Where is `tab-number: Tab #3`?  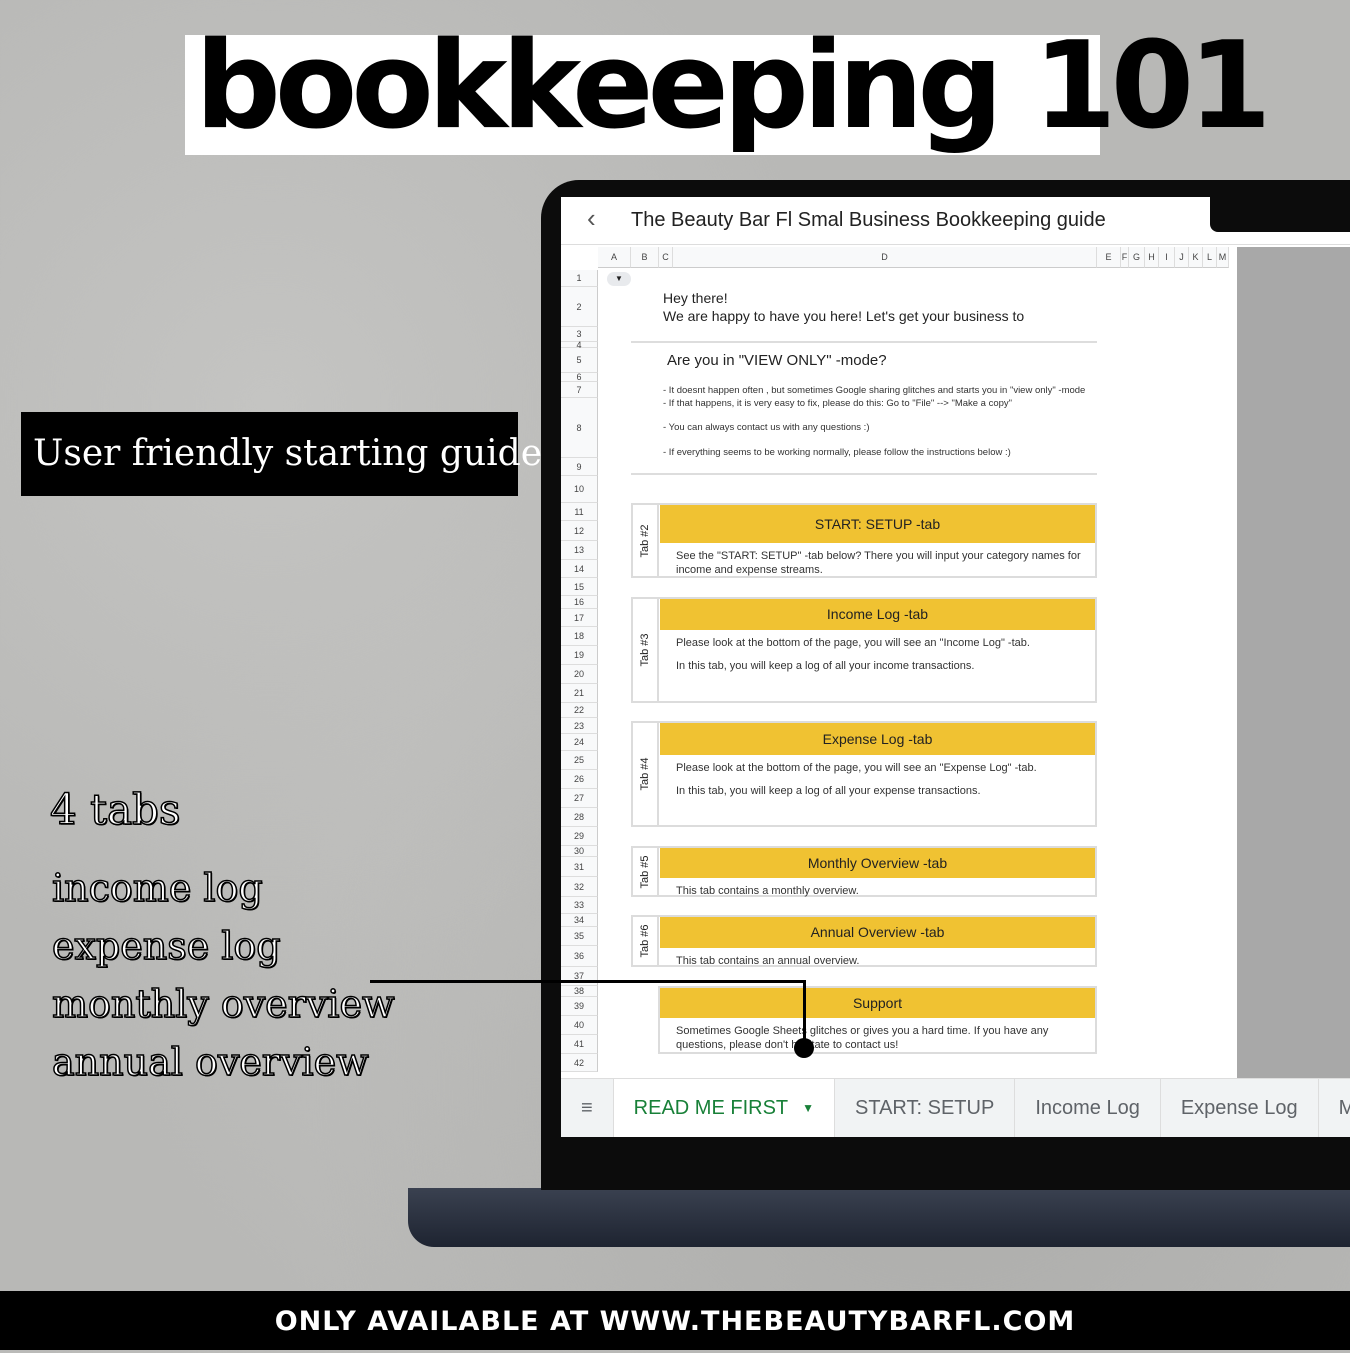
tab-number: Tab #3 is located at coordinates (645, 650).